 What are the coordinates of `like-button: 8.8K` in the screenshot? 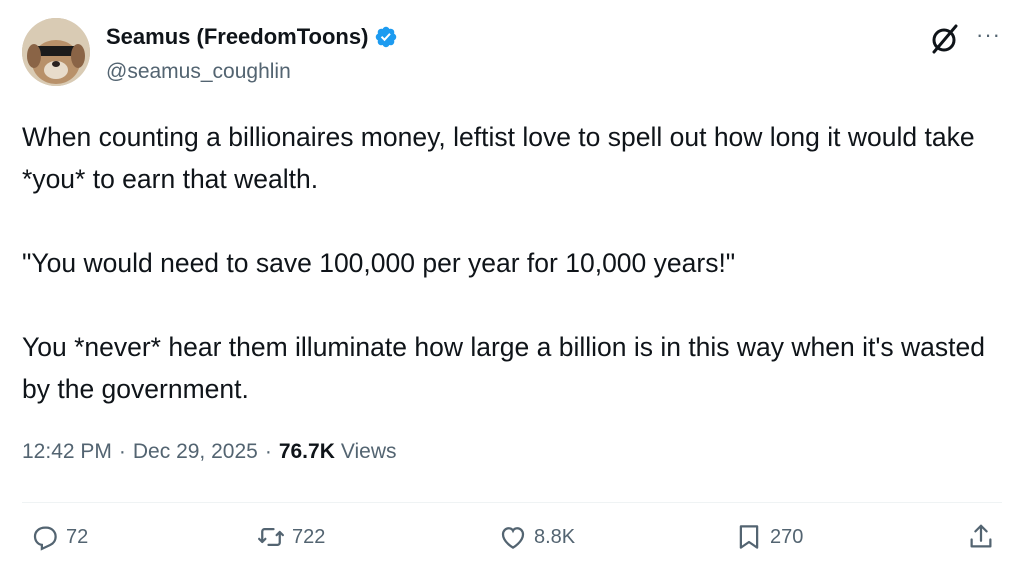 It's located at (536, 537).